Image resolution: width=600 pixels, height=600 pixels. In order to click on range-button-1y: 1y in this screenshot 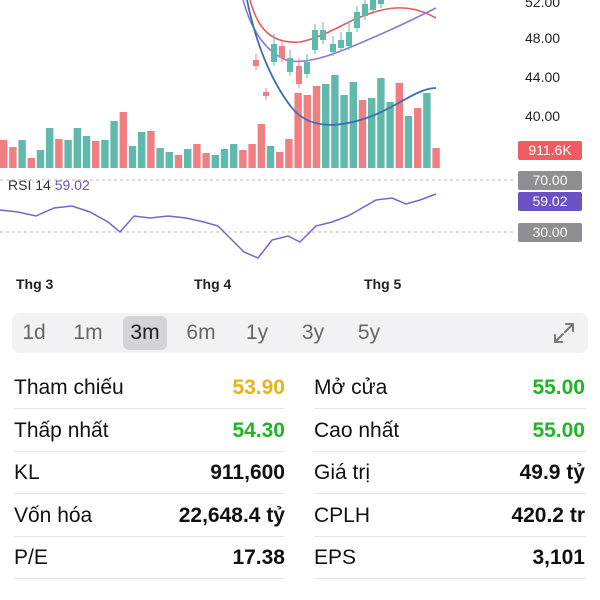, I will do `click(257, 333)`.